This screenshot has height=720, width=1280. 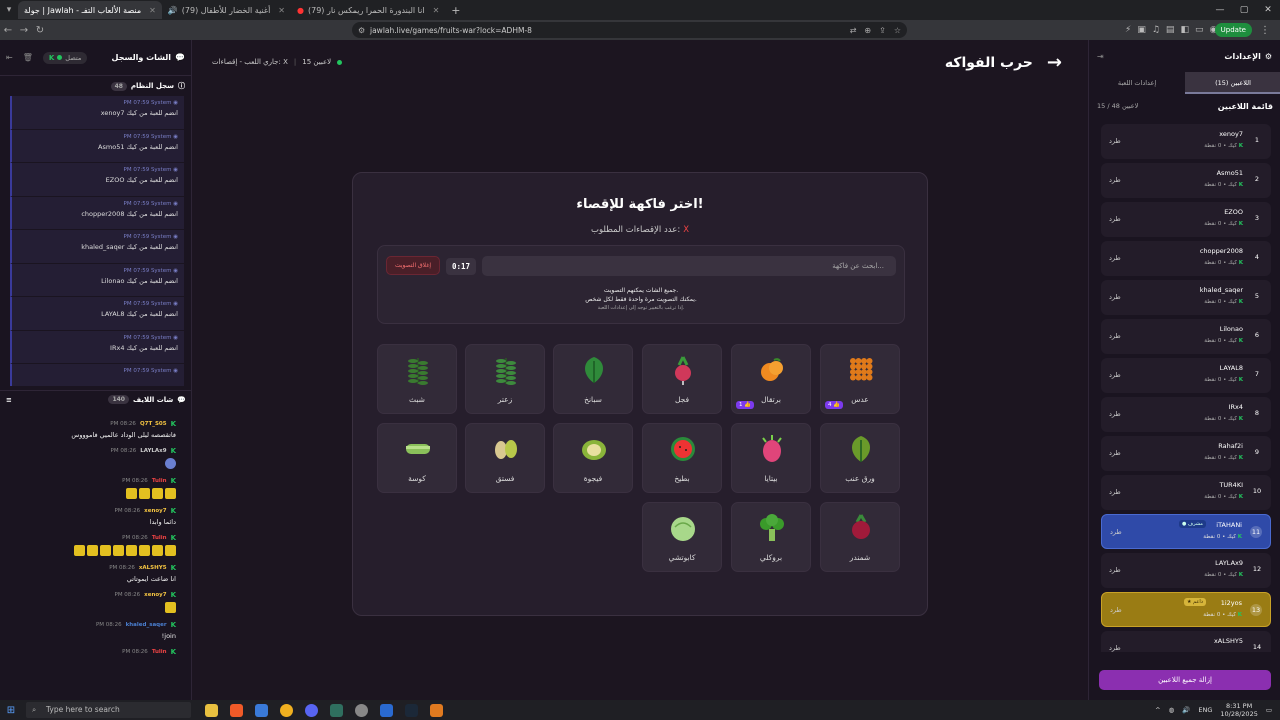 I want to click on language-indicator: ENG, so click(x=1205, y=710).